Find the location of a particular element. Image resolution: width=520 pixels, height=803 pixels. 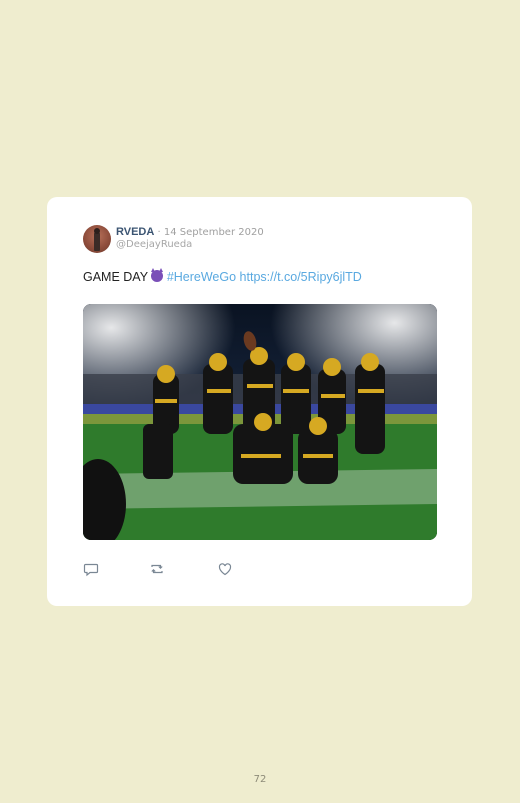

tweet-date: 14 September 2020 is located at coordinates (213, 232).